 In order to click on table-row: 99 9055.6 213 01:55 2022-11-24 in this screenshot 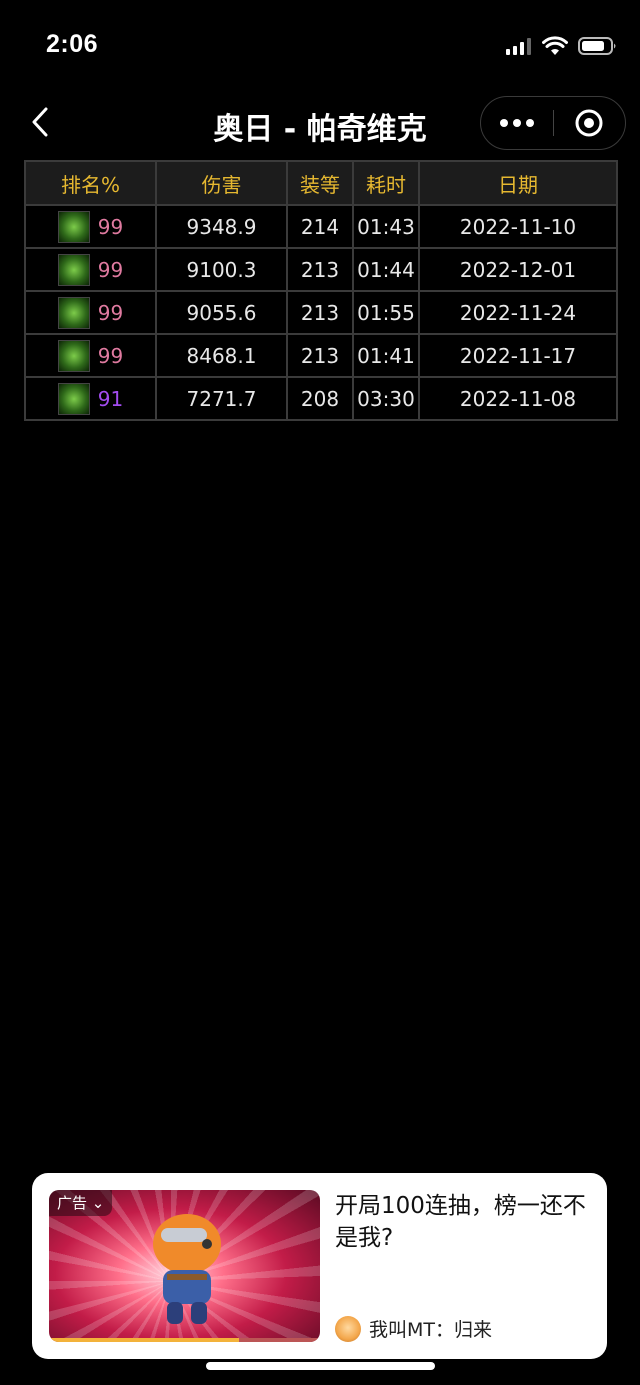, I will do `click(321, 312)`.